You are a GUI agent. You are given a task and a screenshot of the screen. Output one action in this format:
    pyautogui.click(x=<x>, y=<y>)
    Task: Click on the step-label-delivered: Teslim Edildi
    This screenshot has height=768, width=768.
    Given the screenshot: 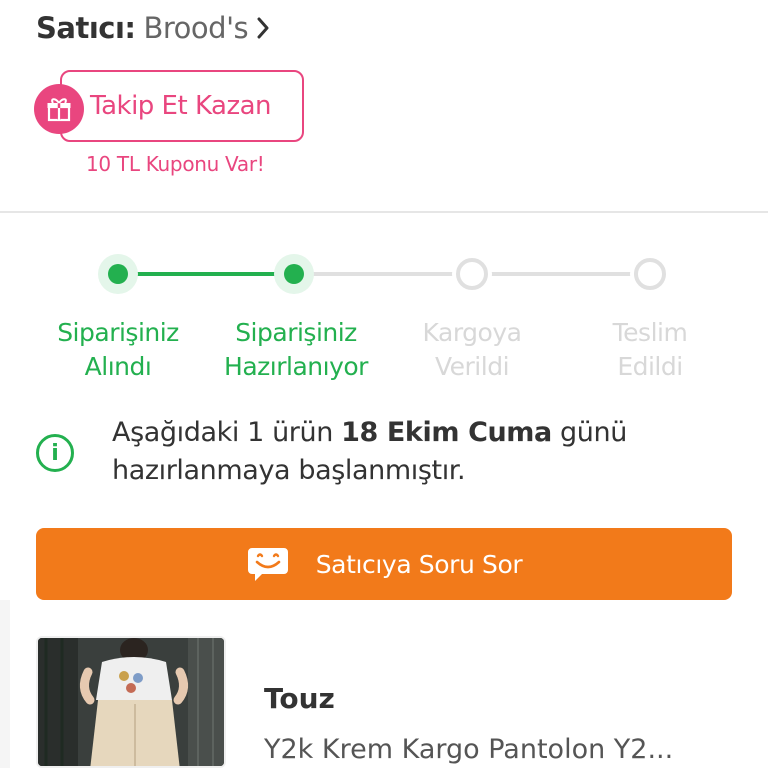 What is the action you would take?
    pyautogui.click(x=650, y=349)
    